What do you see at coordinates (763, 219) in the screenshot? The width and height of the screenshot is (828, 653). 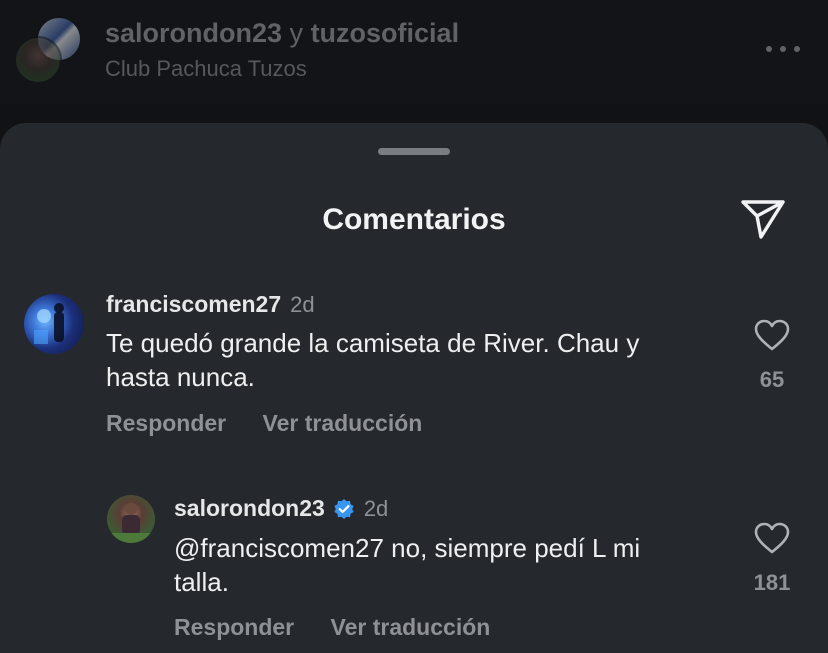 I see `send-icon` at bounding box center [763, 219].